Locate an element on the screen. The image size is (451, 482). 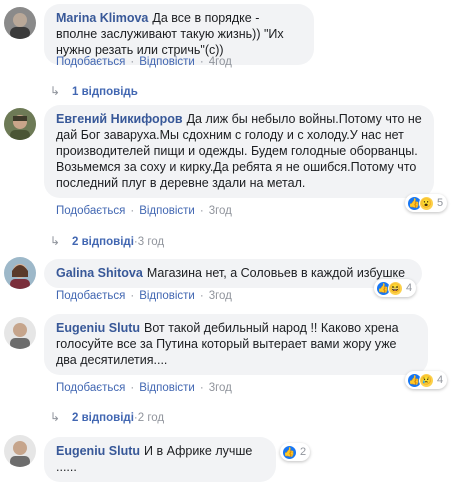
like-icon: 👍 is located at coordinates (289, 452).